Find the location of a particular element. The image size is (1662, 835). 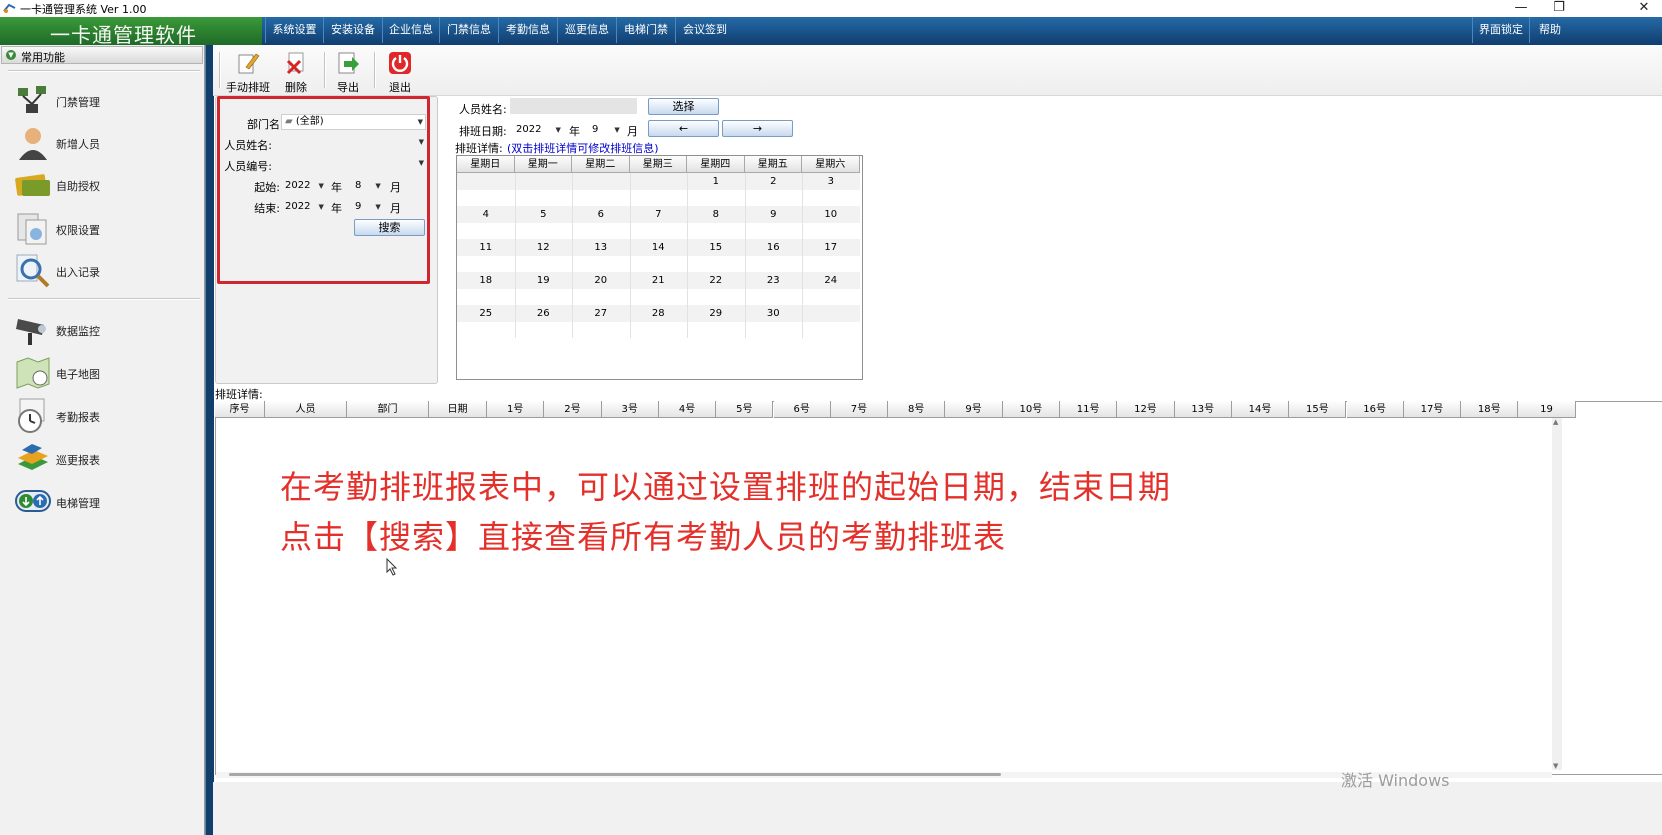

elevator-arrows-icon is located at coordinates (33, 501).